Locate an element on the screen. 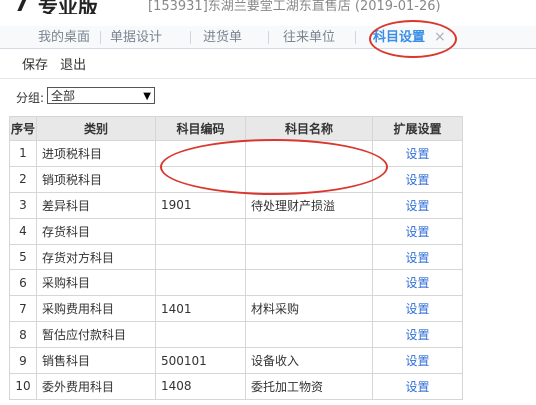  cell-category: 采购费用科目 is located at coordinates (96, 309).